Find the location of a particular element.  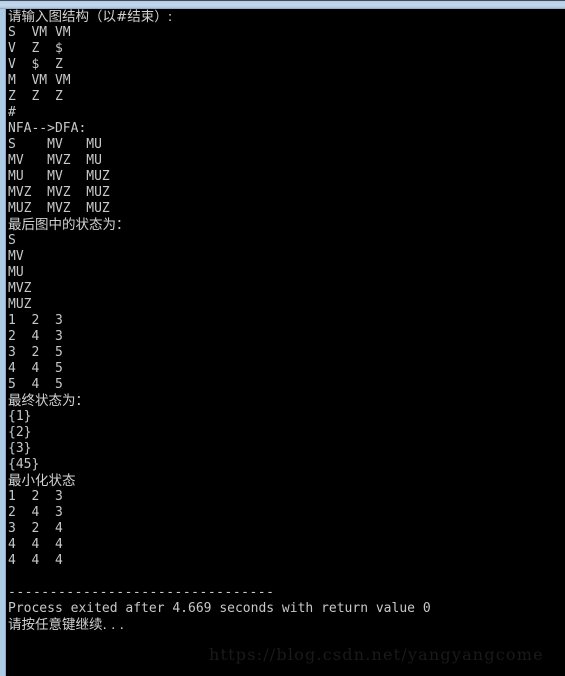

console-line-header-minimized-states: 最小化状态 is located at coordinates (42, 481).